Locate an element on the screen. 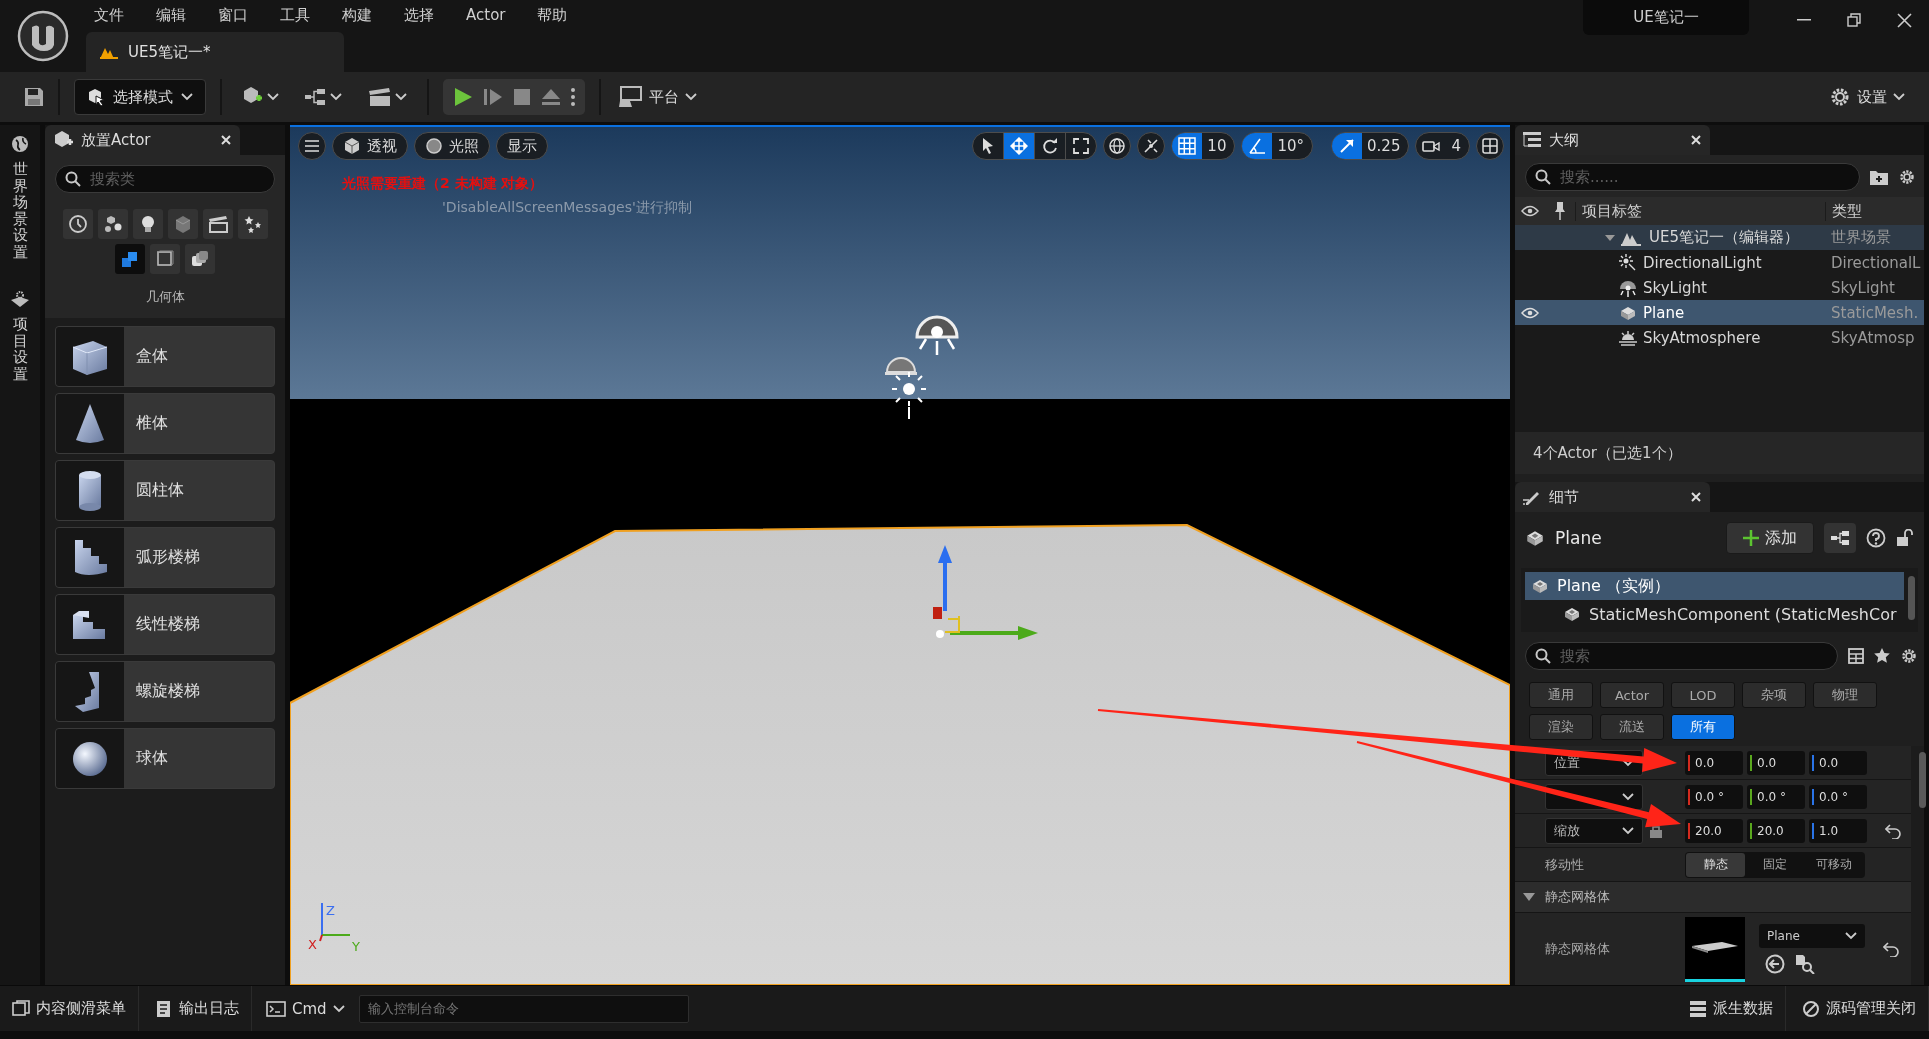 The width and height of the screenshot is (1929, 1039). status-bar-button: 输出日志 is located at coordinates (197, 1008).